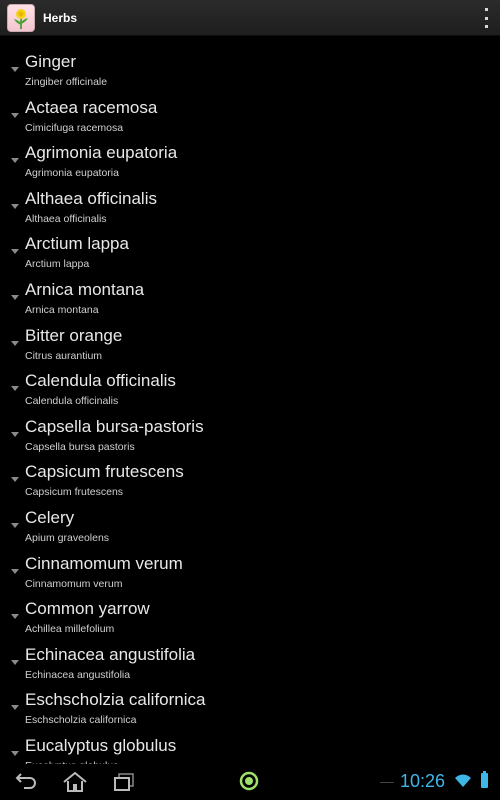 The image size is (500, 800). What do you see at coordinates (250, 750) in the screenshot?
I see `list-item: Eucalyptus globulusEucalyptus globulus` at bounding box center [250, 750].